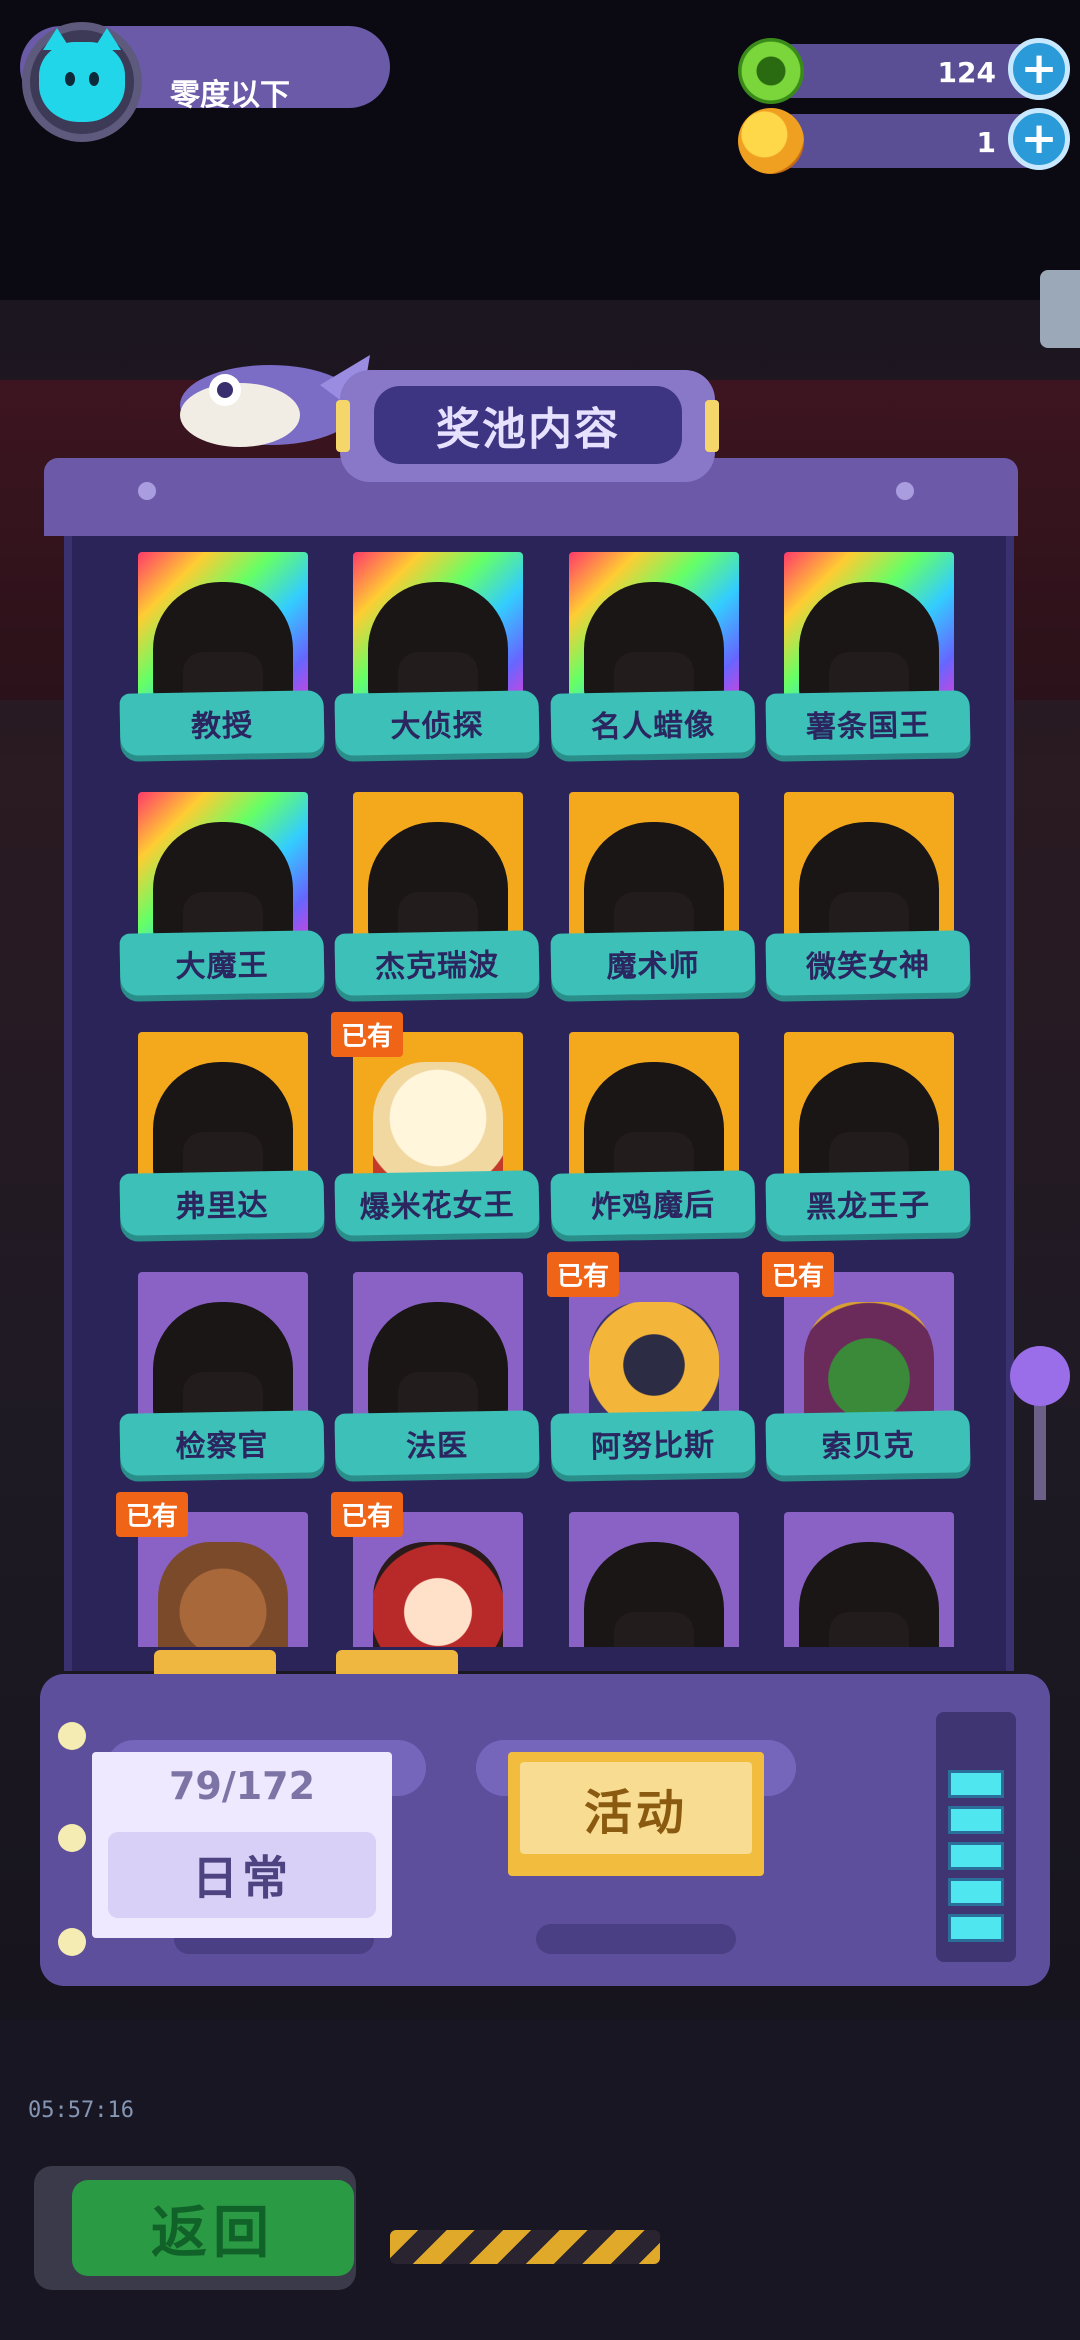 This screenshot has height=2340, width=1080. I want to click on activity-tab-button: 活动, so click(636, 1808).